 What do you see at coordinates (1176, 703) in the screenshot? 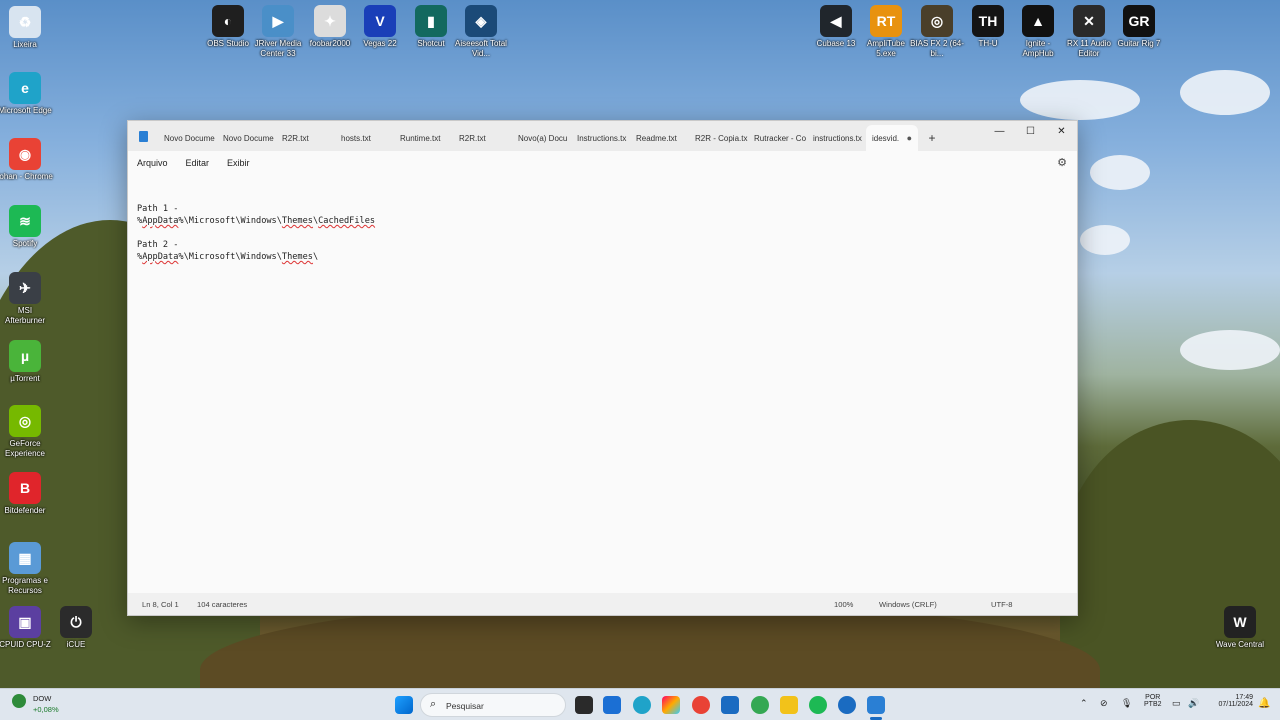
I see `display-icon: ▭` at bounding box center [1176, 703].